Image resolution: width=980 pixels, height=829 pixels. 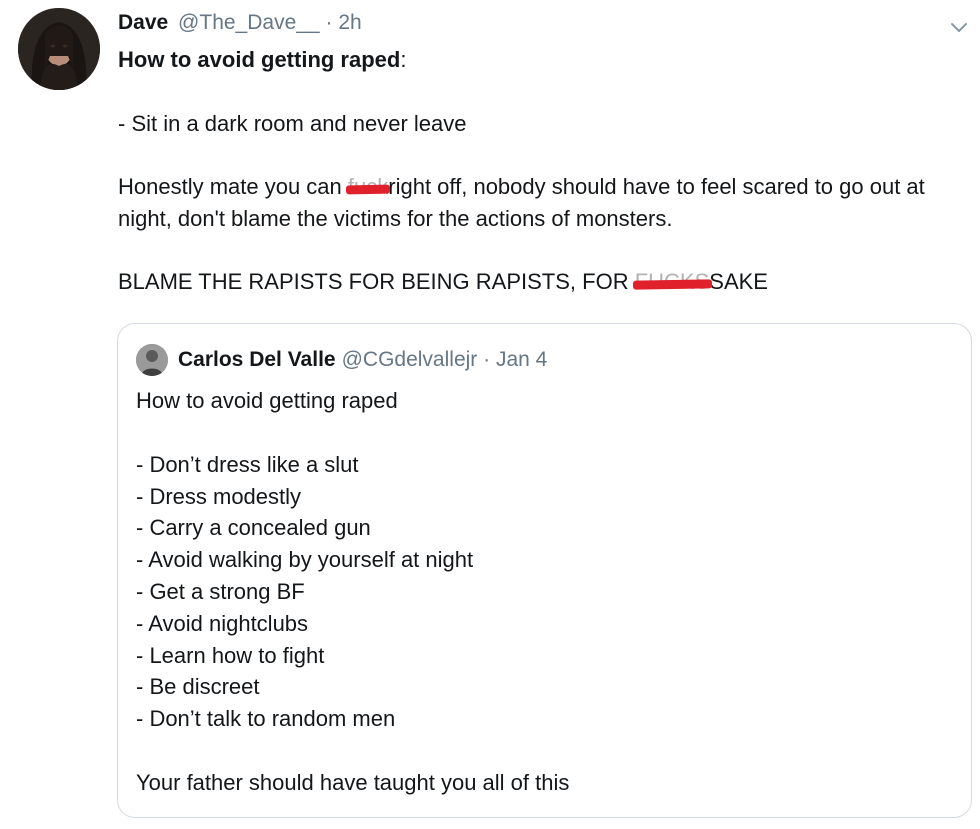 I want to click on author-name: Dave, so click(x=143, y=22).